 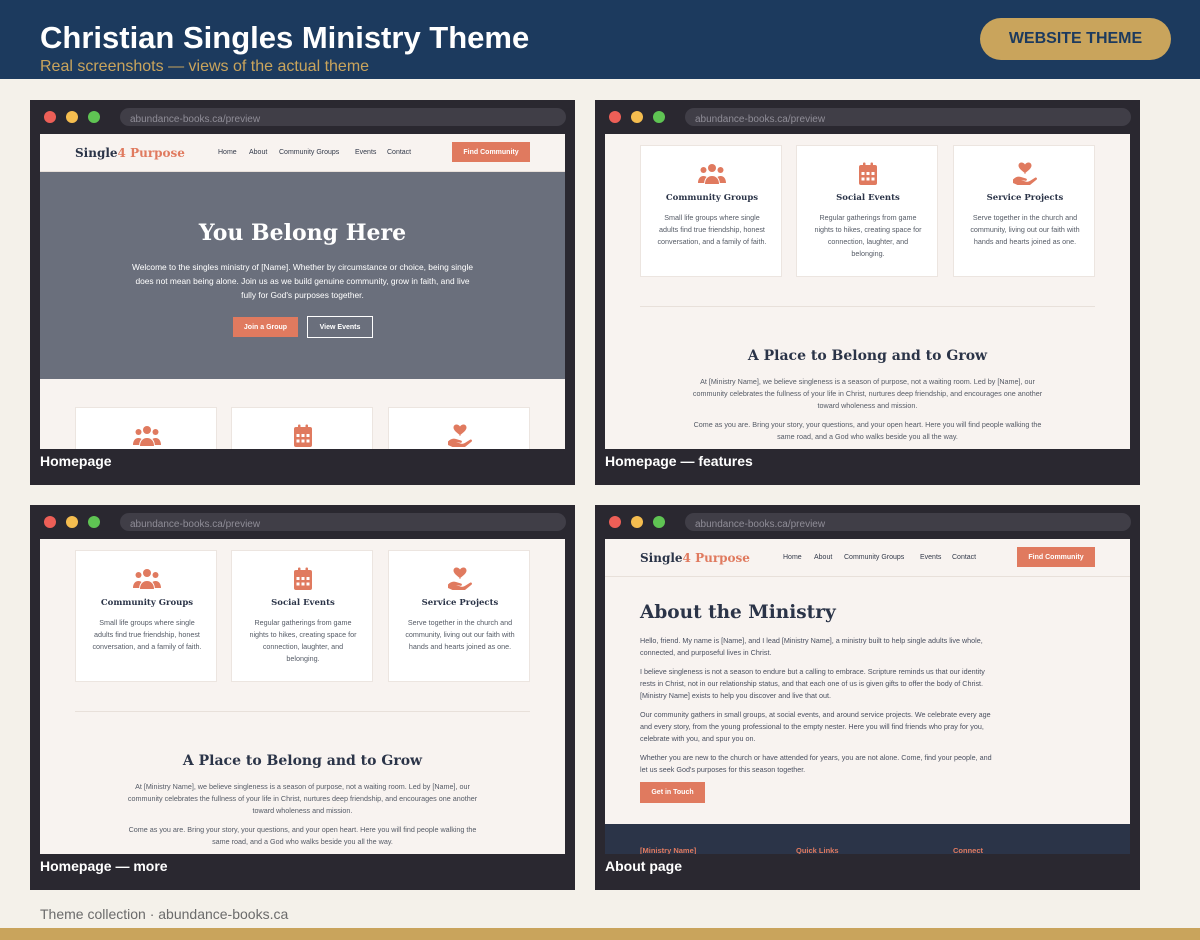 What do you see at coordinates (76, 461) in the screenshot?
I see `panel-caption: Homepage` at bounding box center [76, 461].